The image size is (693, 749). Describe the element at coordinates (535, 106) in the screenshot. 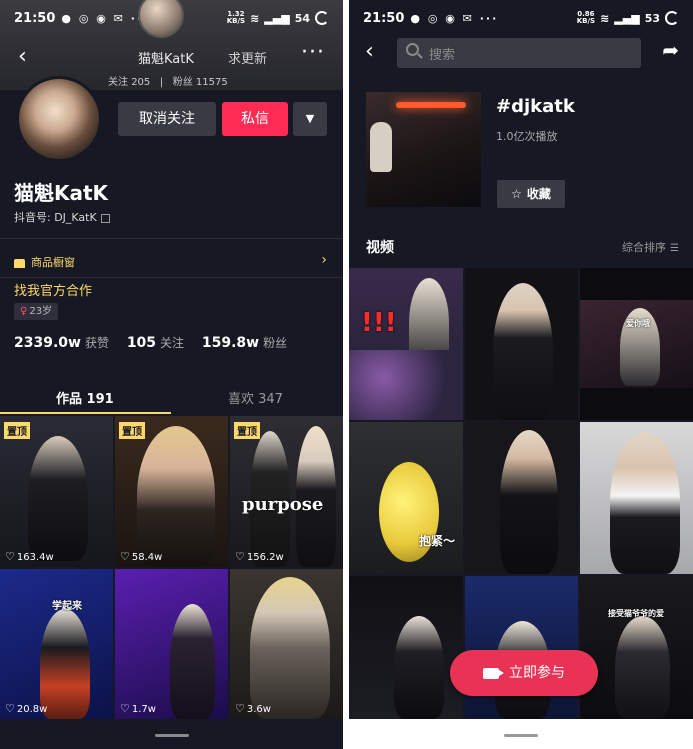

I see `hashtag-title: #djkatk` at that location.